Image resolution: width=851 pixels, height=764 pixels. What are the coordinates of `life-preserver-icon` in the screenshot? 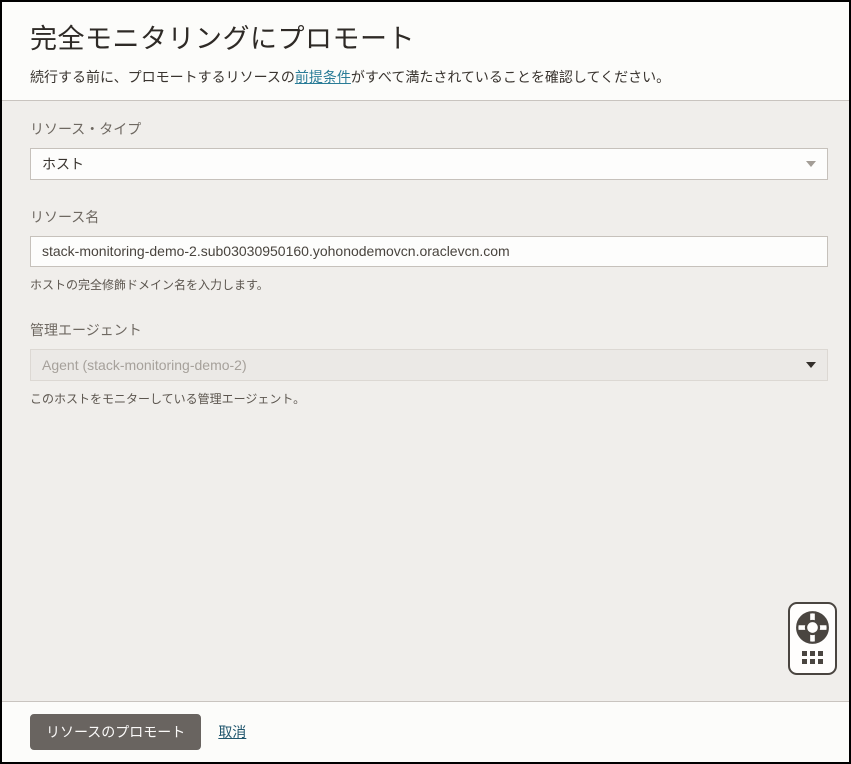 It's located at (812, 627).